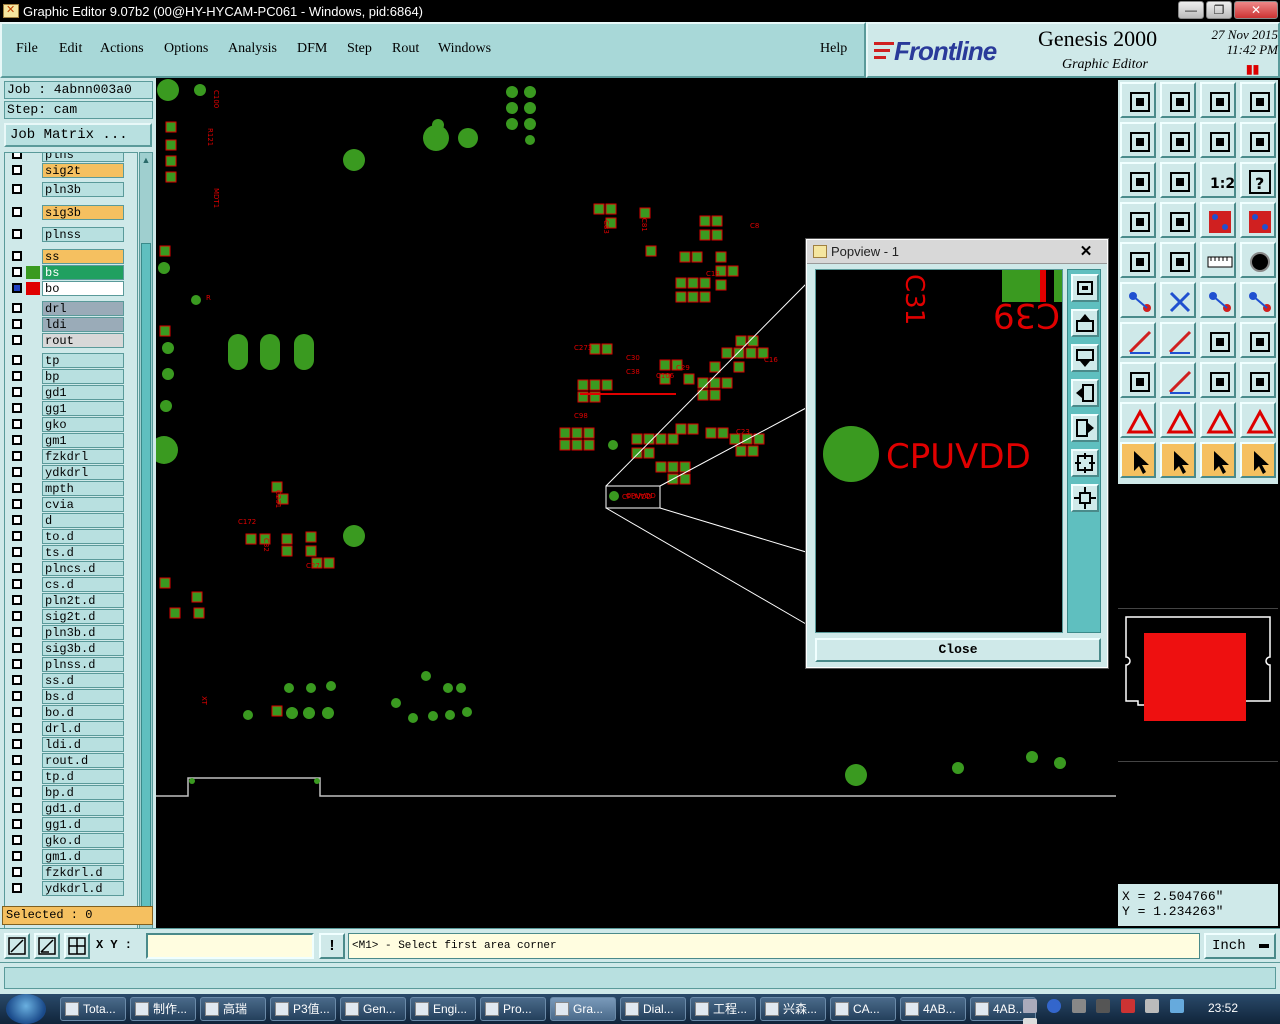 Image resolution: width=1280 pixels, height=1024 pixels. I want to click on layer-row-bs-d: bs.d, so click(71, 696).